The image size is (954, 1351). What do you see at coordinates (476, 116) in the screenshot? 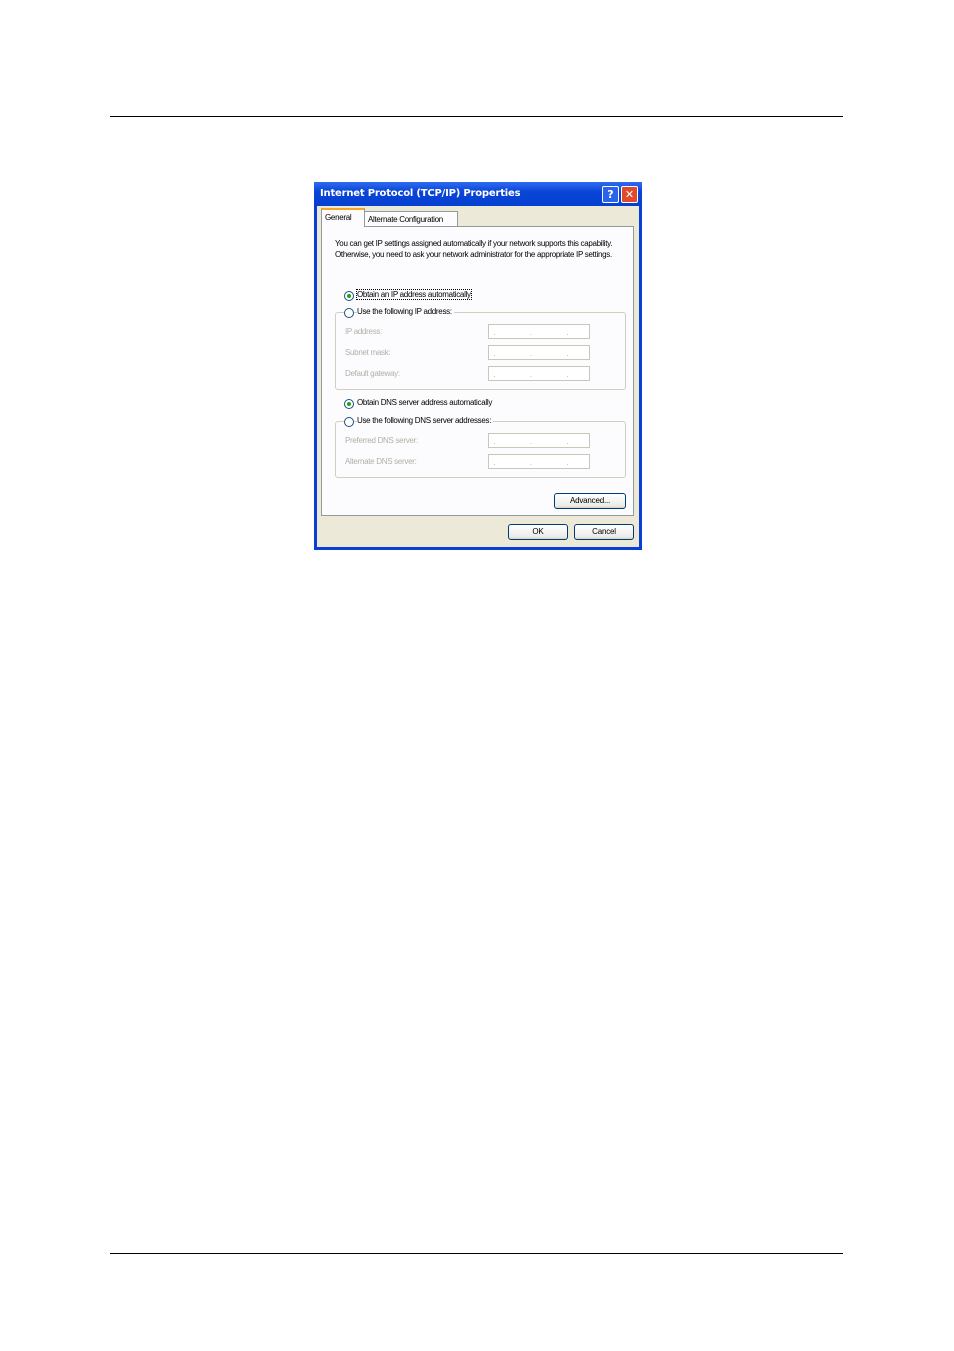
I see `header-rule` at bounding box center [476, 116].